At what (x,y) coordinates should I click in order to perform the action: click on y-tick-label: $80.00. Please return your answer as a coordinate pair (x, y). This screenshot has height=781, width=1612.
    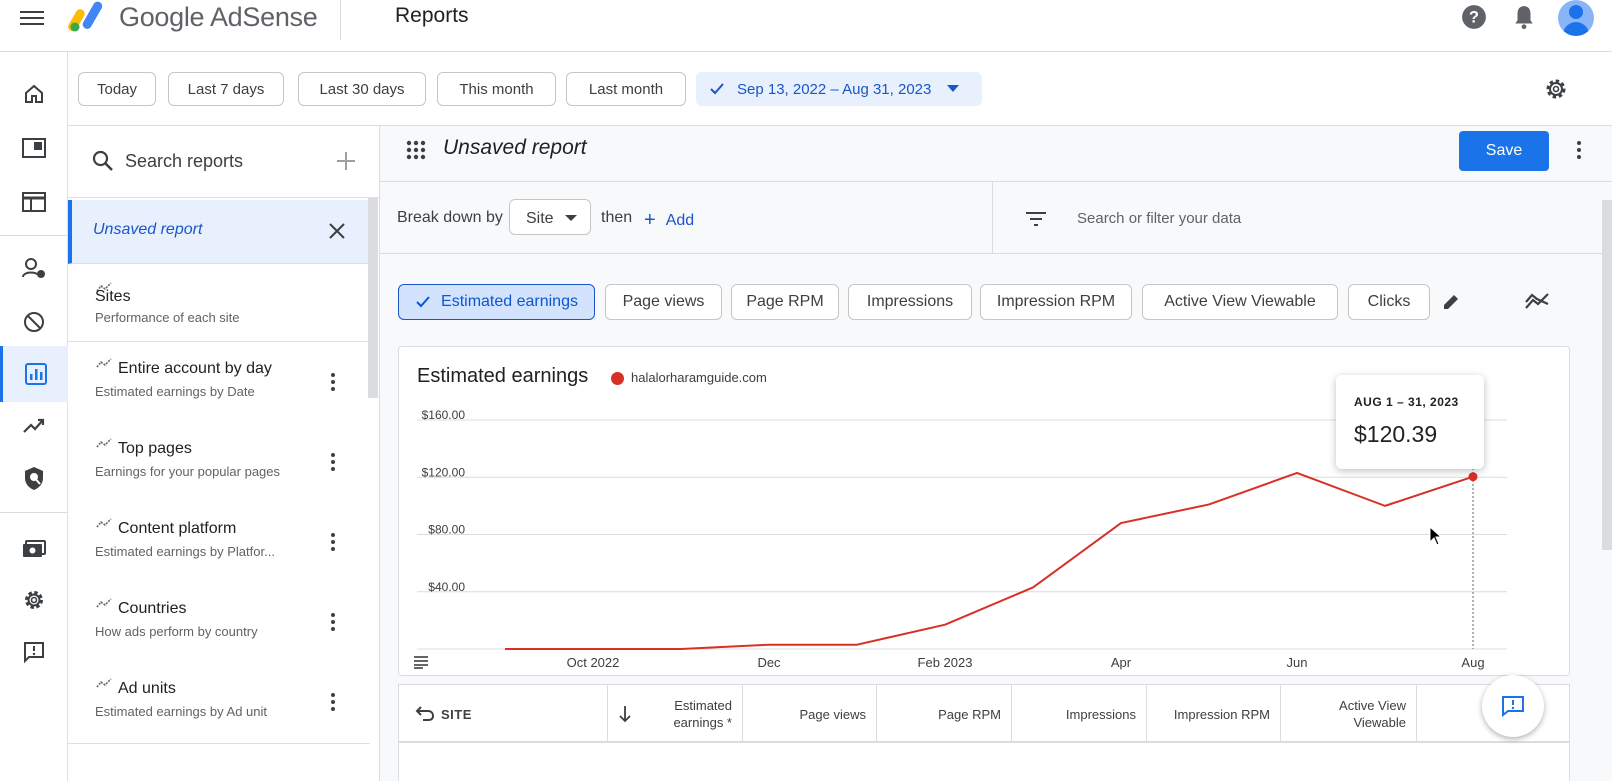
    Looking at the image, I should click on (446, 530).